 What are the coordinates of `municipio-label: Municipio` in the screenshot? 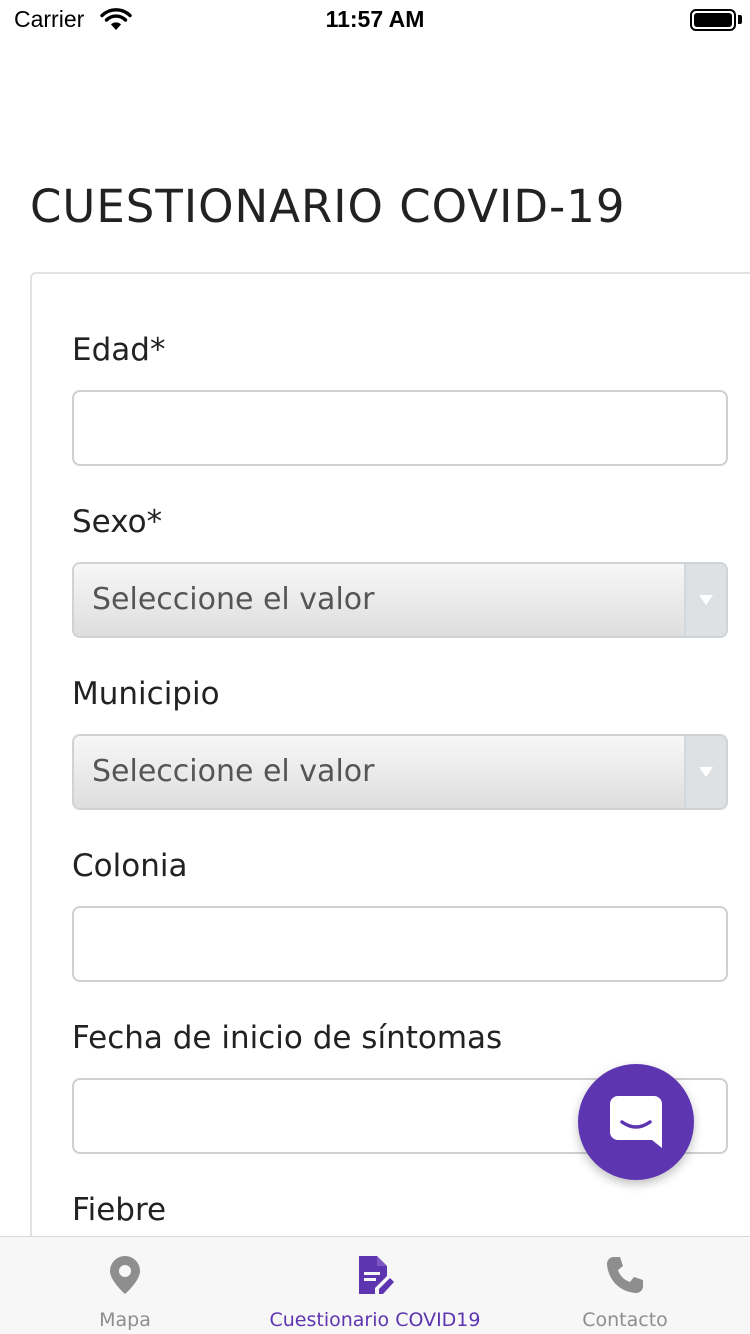 It's located at (146, 694).